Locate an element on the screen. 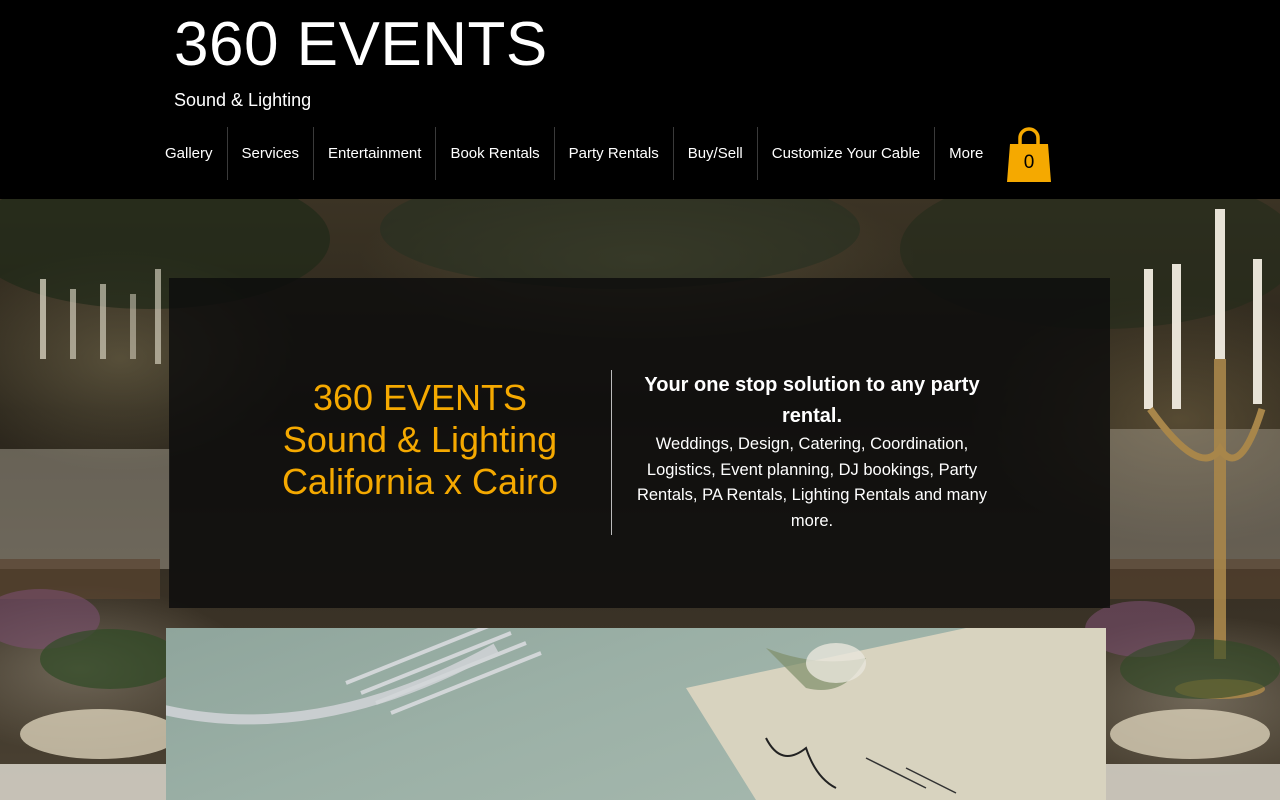 The image size is (1280, 800). nav-item-gallery: Gallery is located at coordinates (189, 153).